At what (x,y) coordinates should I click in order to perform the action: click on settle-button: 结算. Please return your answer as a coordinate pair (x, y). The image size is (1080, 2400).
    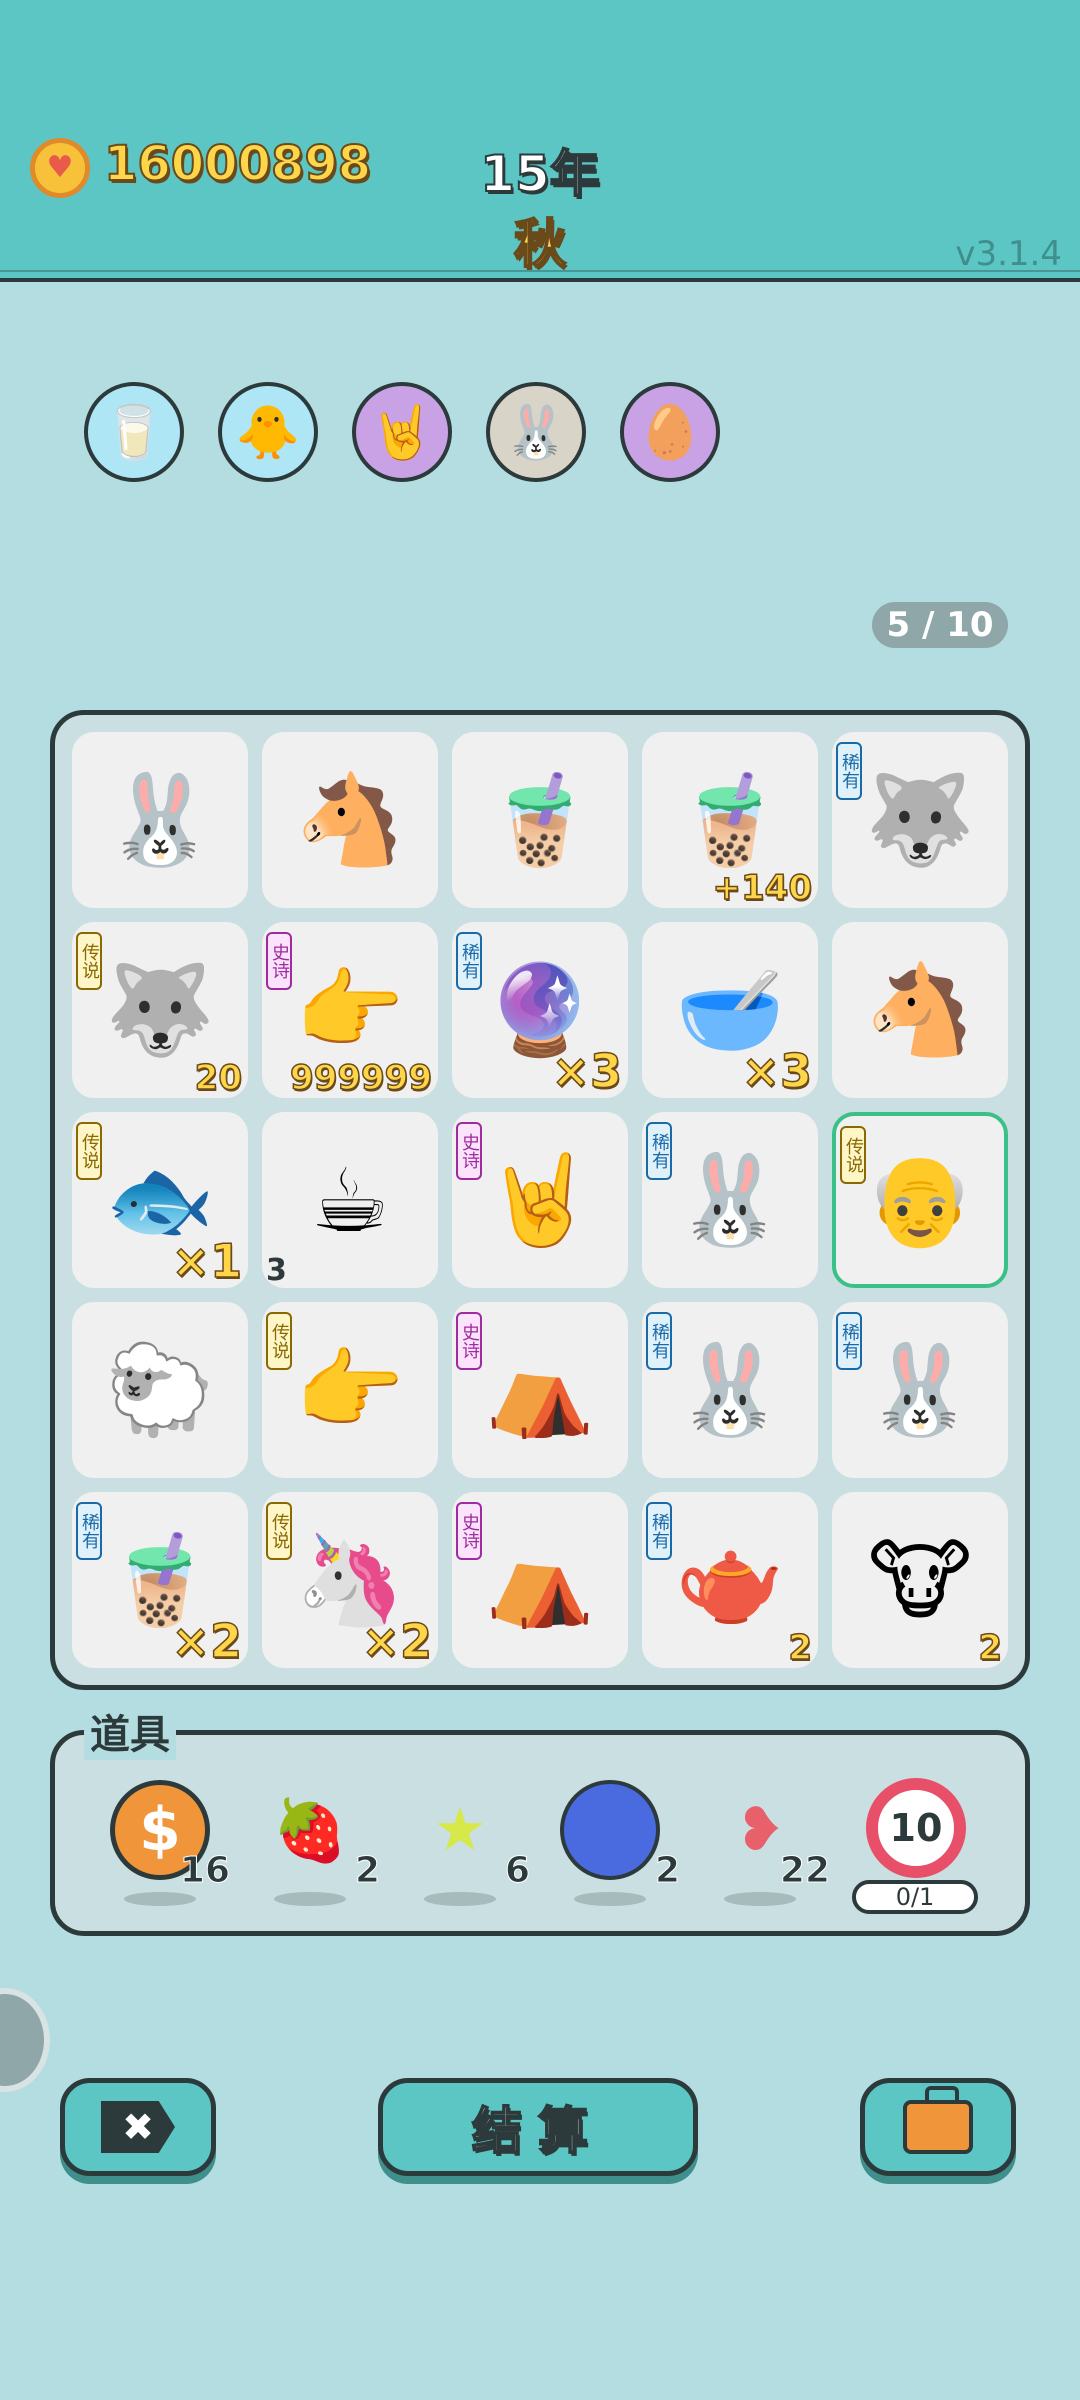
    Looking at the image, I should click on (538, 2127).